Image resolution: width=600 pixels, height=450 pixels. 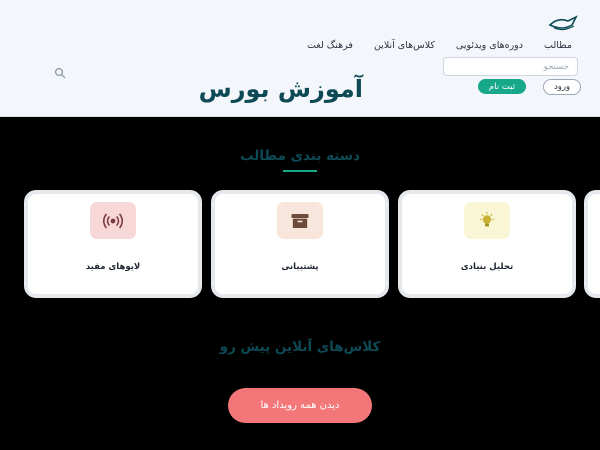 What do you see at coordinates (60, 73) in the screenshot?
I see `search-icon` at bounding box center [60, 73].